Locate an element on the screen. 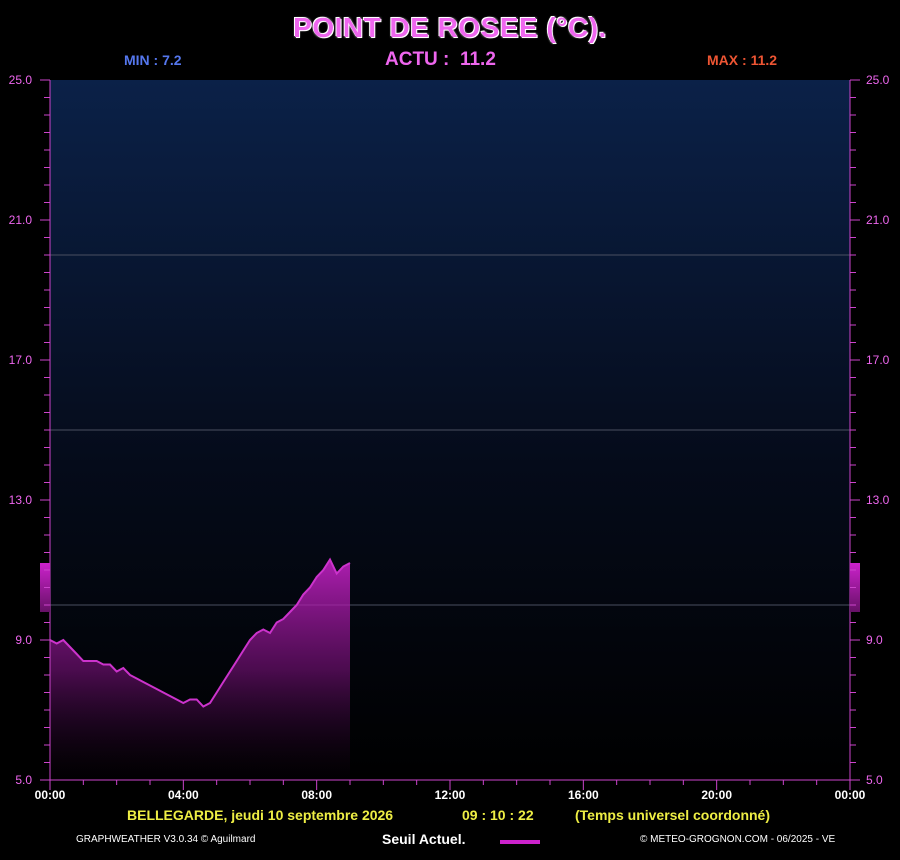 The width and height of the screenshot is (900, 860). y-tick-label-left: 17.0 is located at coordinates (21, 360).